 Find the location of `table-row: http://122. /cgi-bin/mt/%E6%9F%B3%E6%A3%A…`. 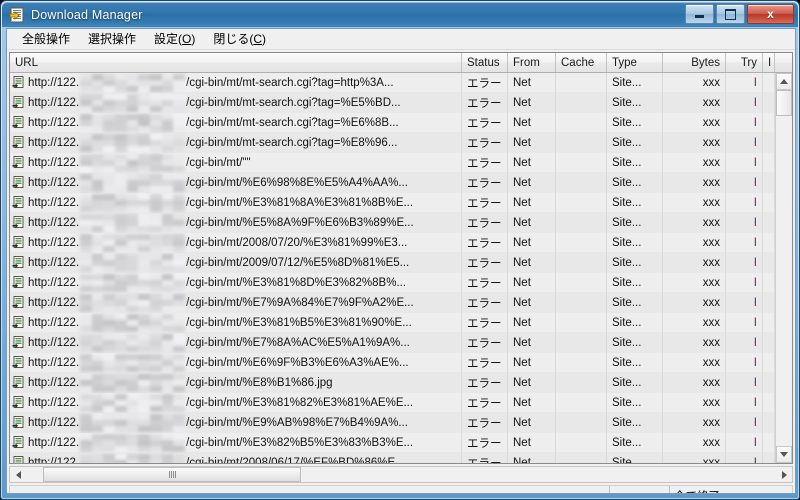

table-row: http://122. /cgi-bin/mt/%E6%9F%B3%E6%A3%A… is located at coordinates (392, 362).